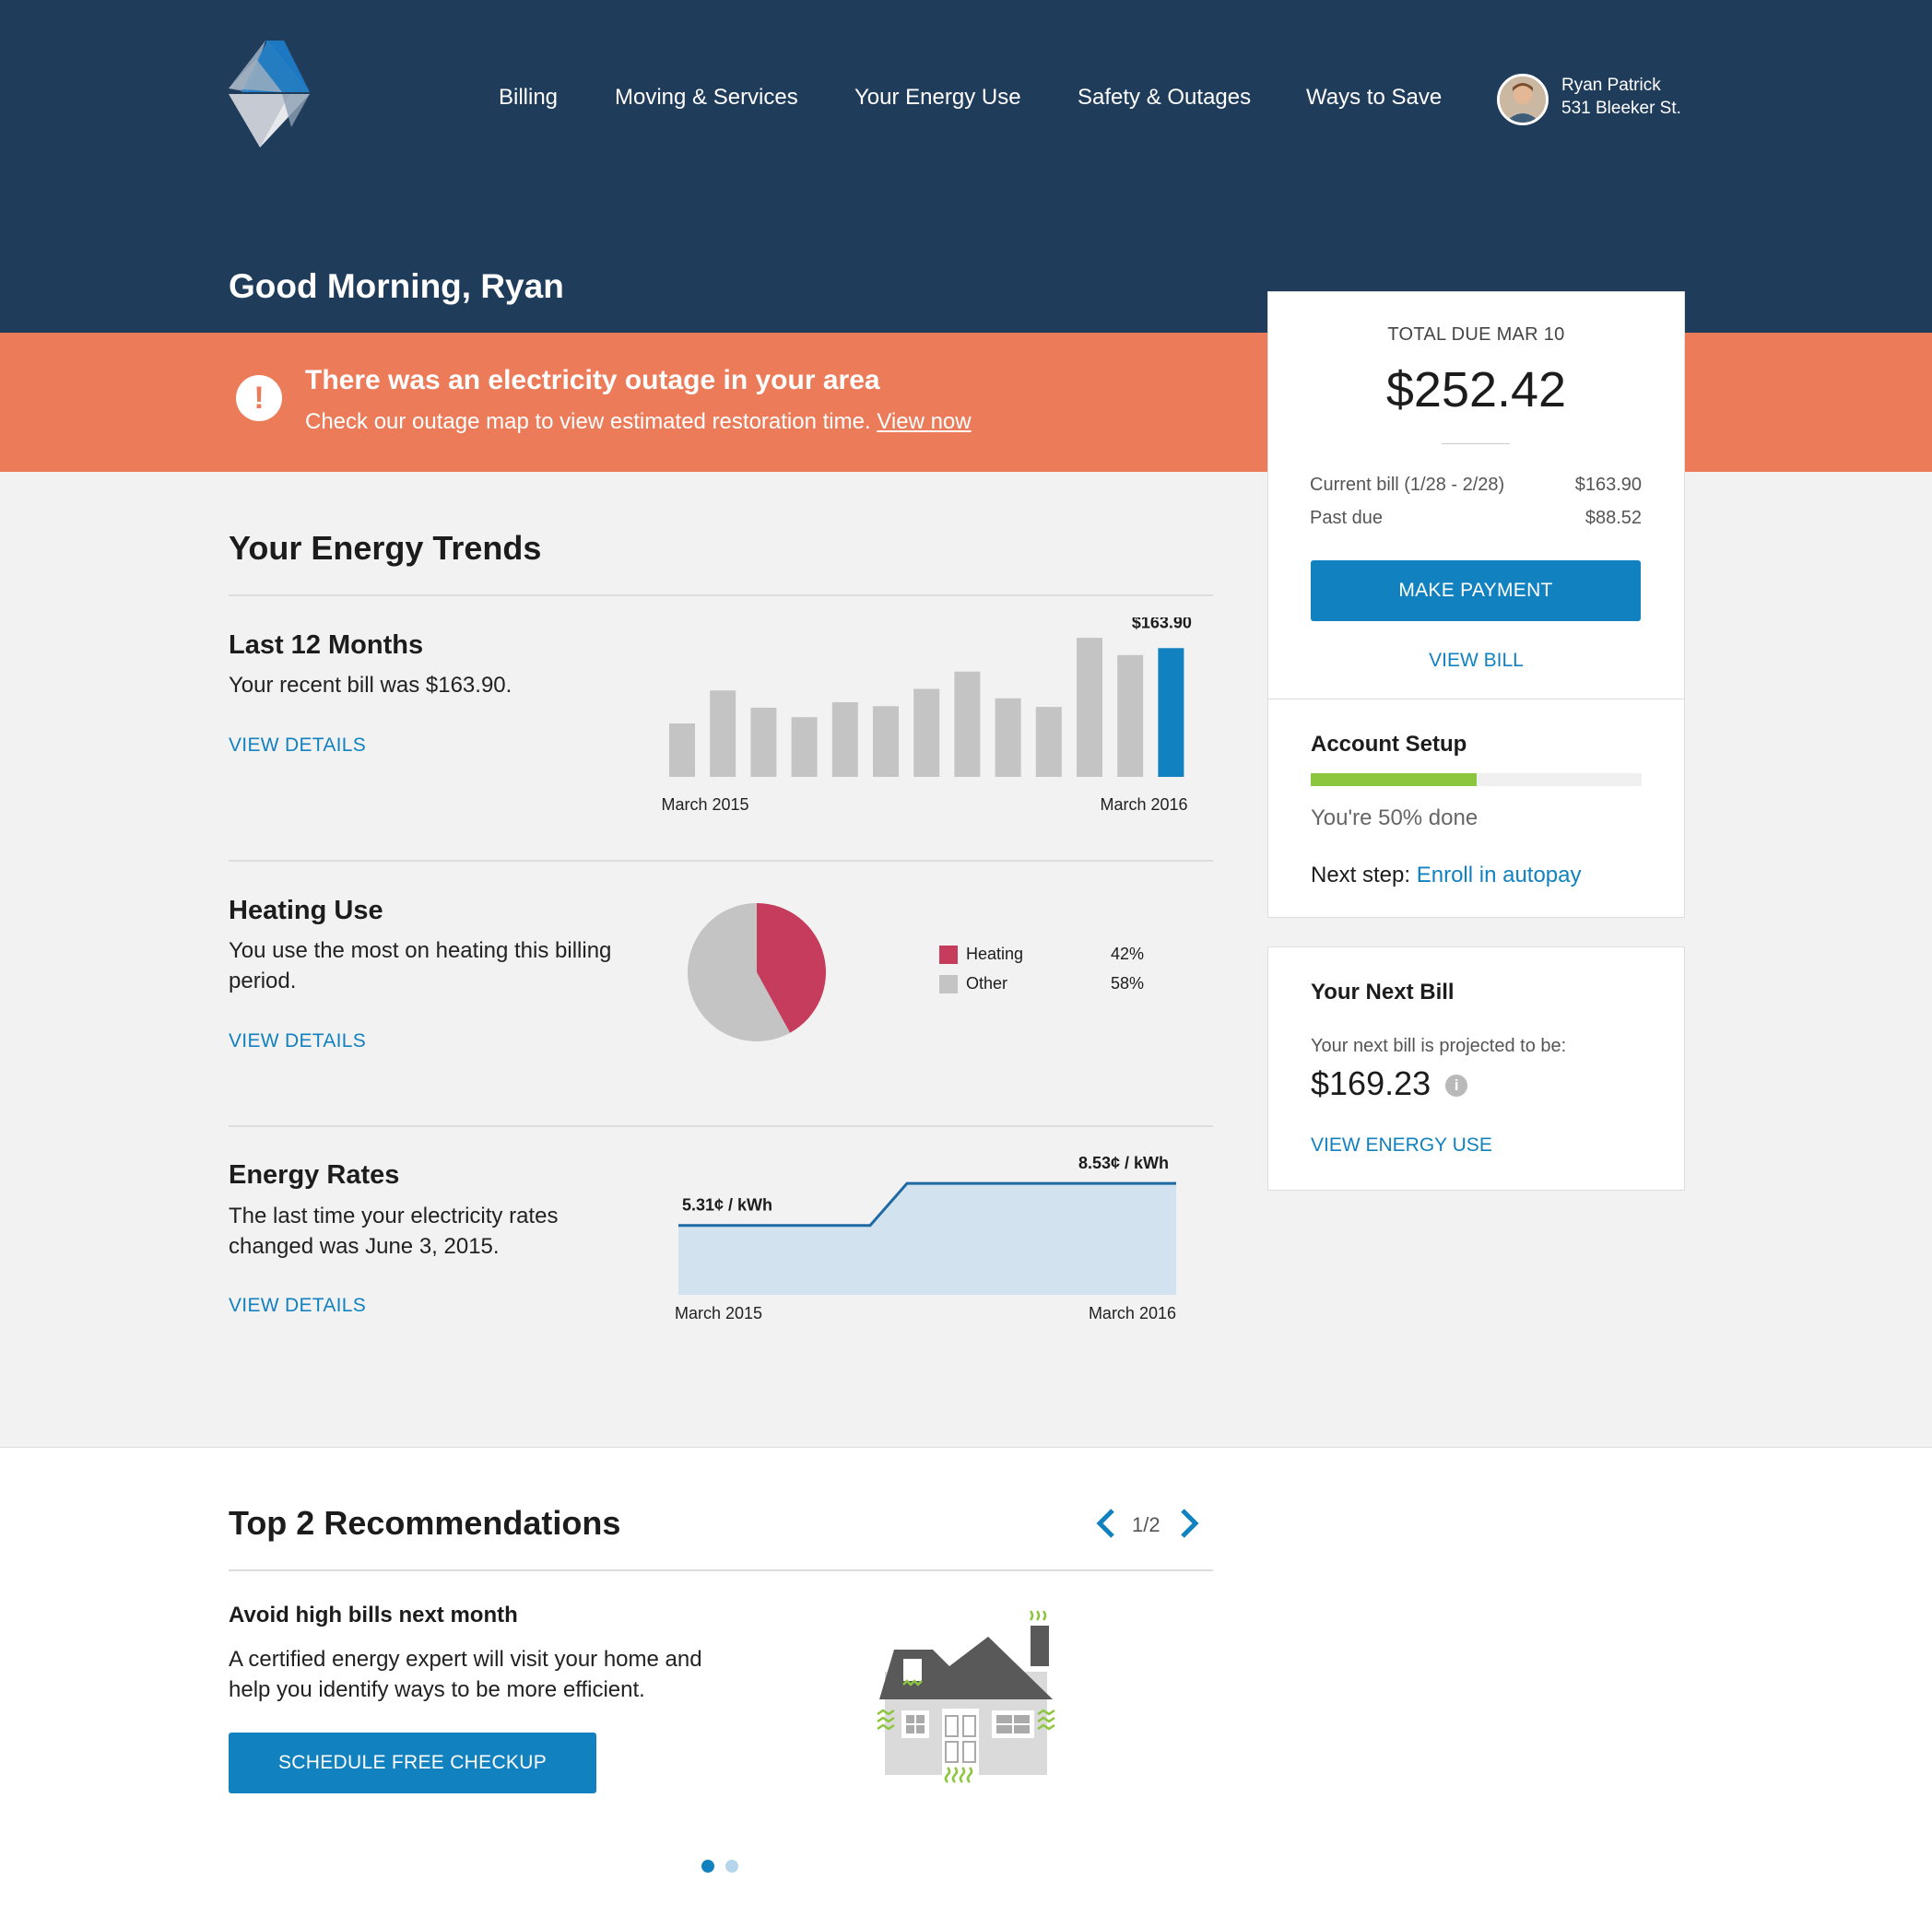  Describe the element at coordinates (948, 955) in the screenshot. I see `legend-swatch-heating` at that location.